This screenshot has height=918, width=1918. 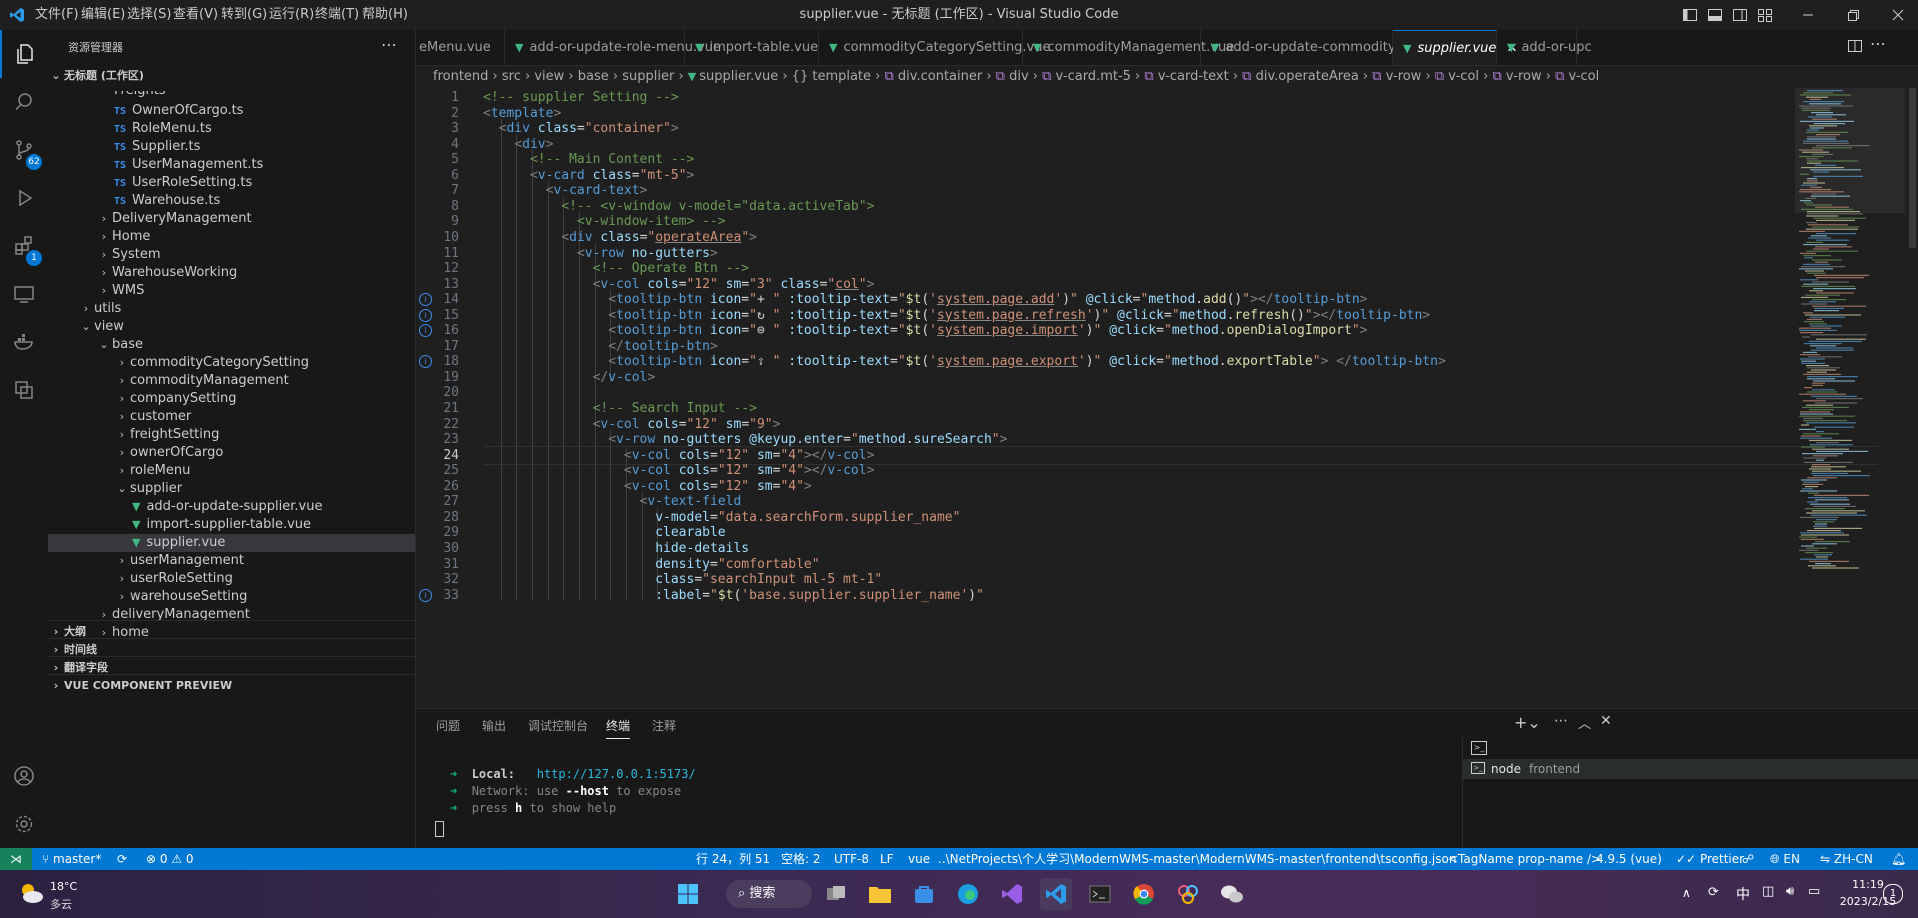 What do you see at coordinates (688, 894) in the screenshot?
I see `start-windows-icon` at bounding box center [688, 894].